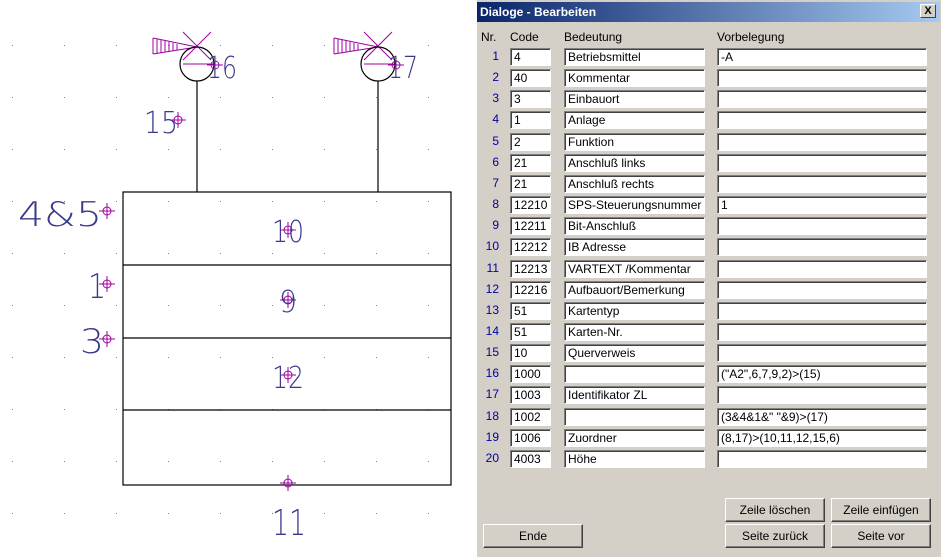 This screenshot has height=557, width=941. What do you see at coordinates (530, 120) in the screenshot?
I see `code-field: 1` at bounding box center [530, 120].